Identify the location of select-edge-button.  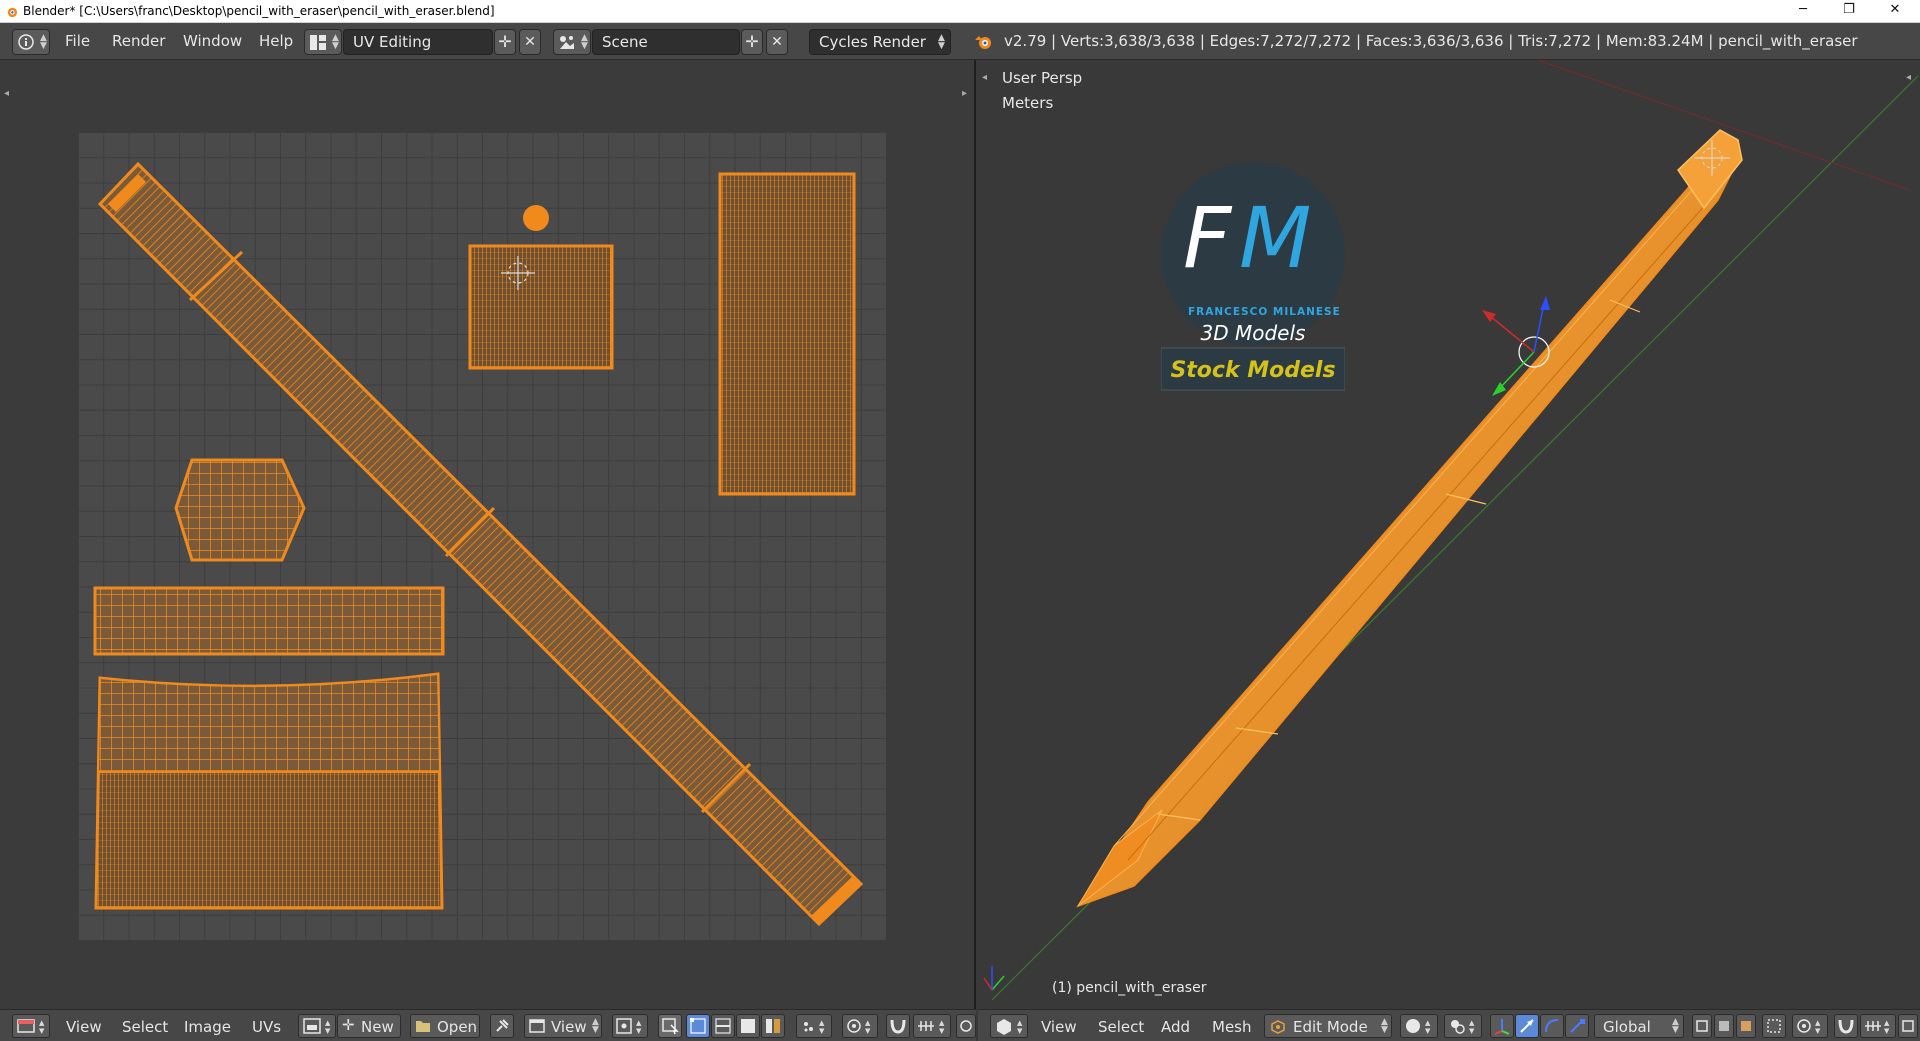
(723, 1026).